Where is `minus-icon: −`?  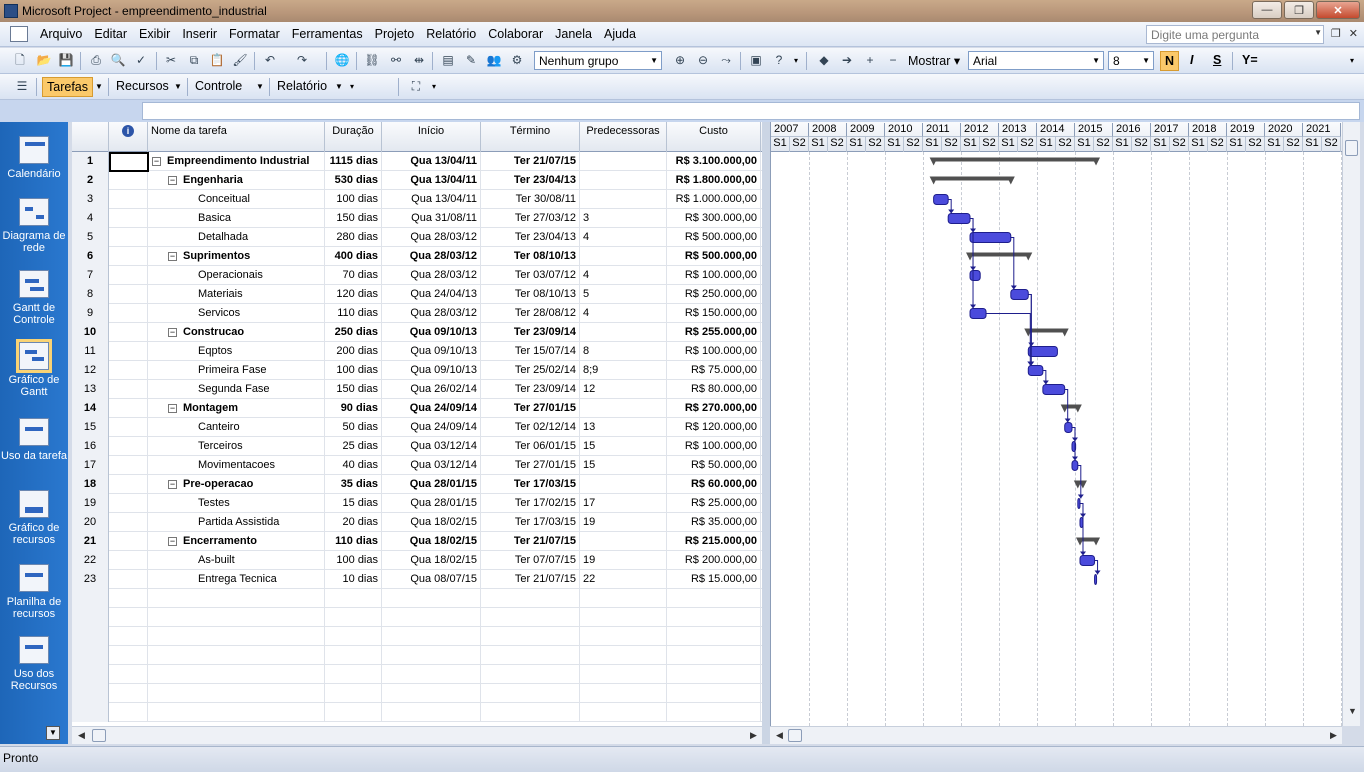
minus-icon: − is located at coordinates (893, 60).